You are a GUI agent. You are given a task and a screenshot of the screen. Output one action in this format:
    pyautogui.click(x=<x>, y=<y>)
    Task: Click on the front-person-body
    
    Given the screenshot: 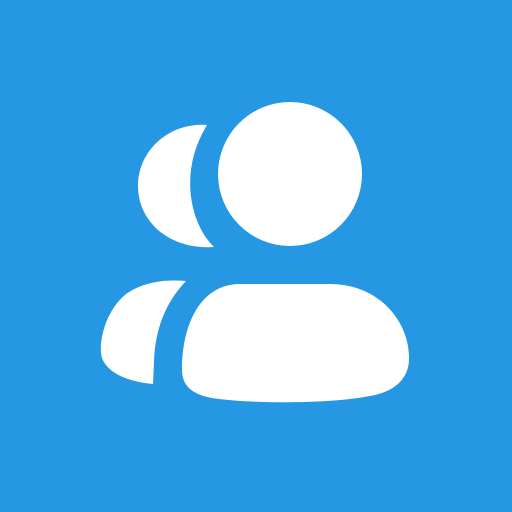 What is the action you would take?
    pyautogui.click(x=296, y=343)
    